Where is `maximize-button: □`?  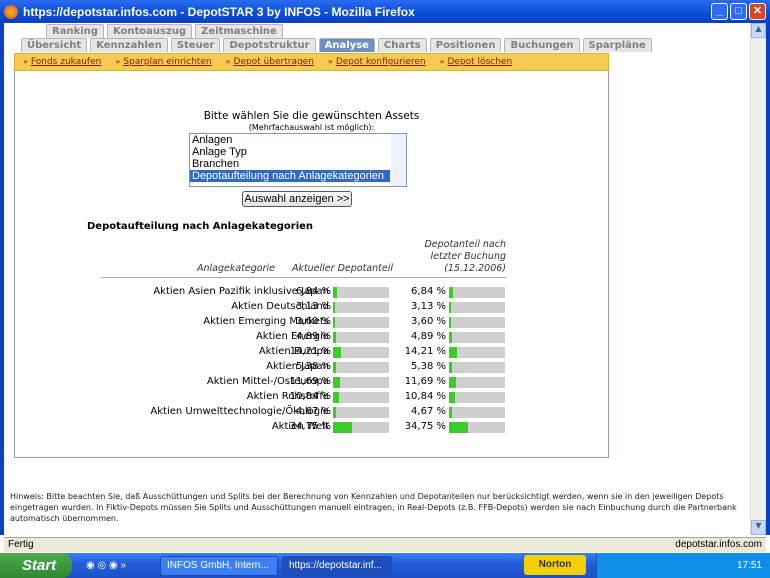 maximize-button: □ is located at coordinates (738, 11).